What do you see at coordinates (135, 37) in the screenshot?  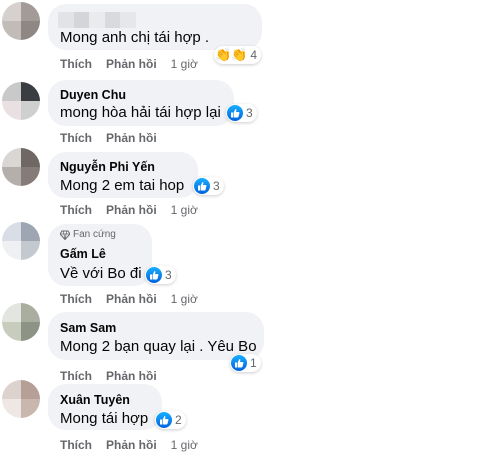 I see `comment-text: Mong anh chị tái hợp .` at bounding box center [135, 37].